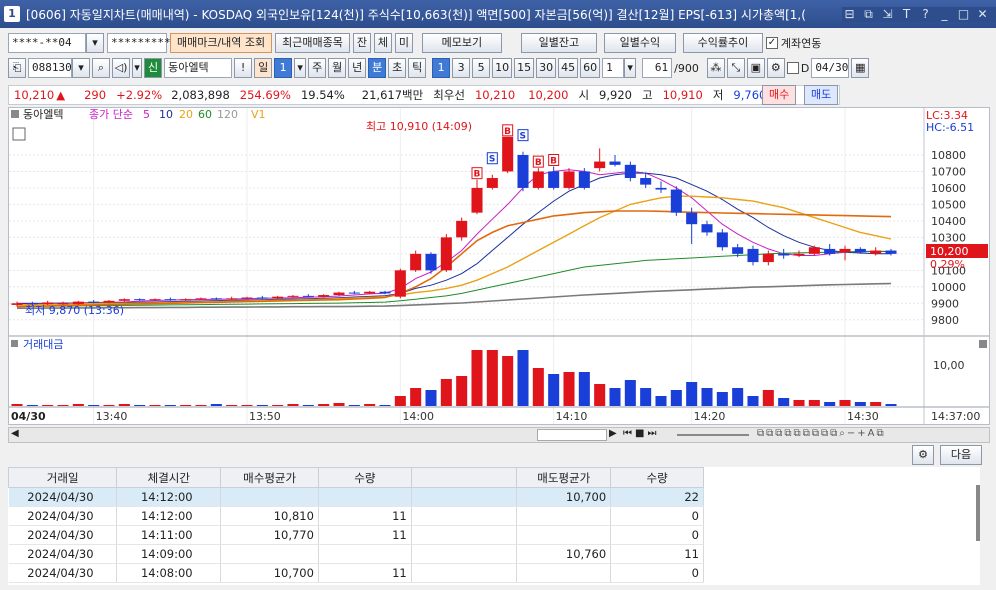  Describe the element at coordinates (613, 68) in the screenshot. I see `interval-input: 1` at that location.